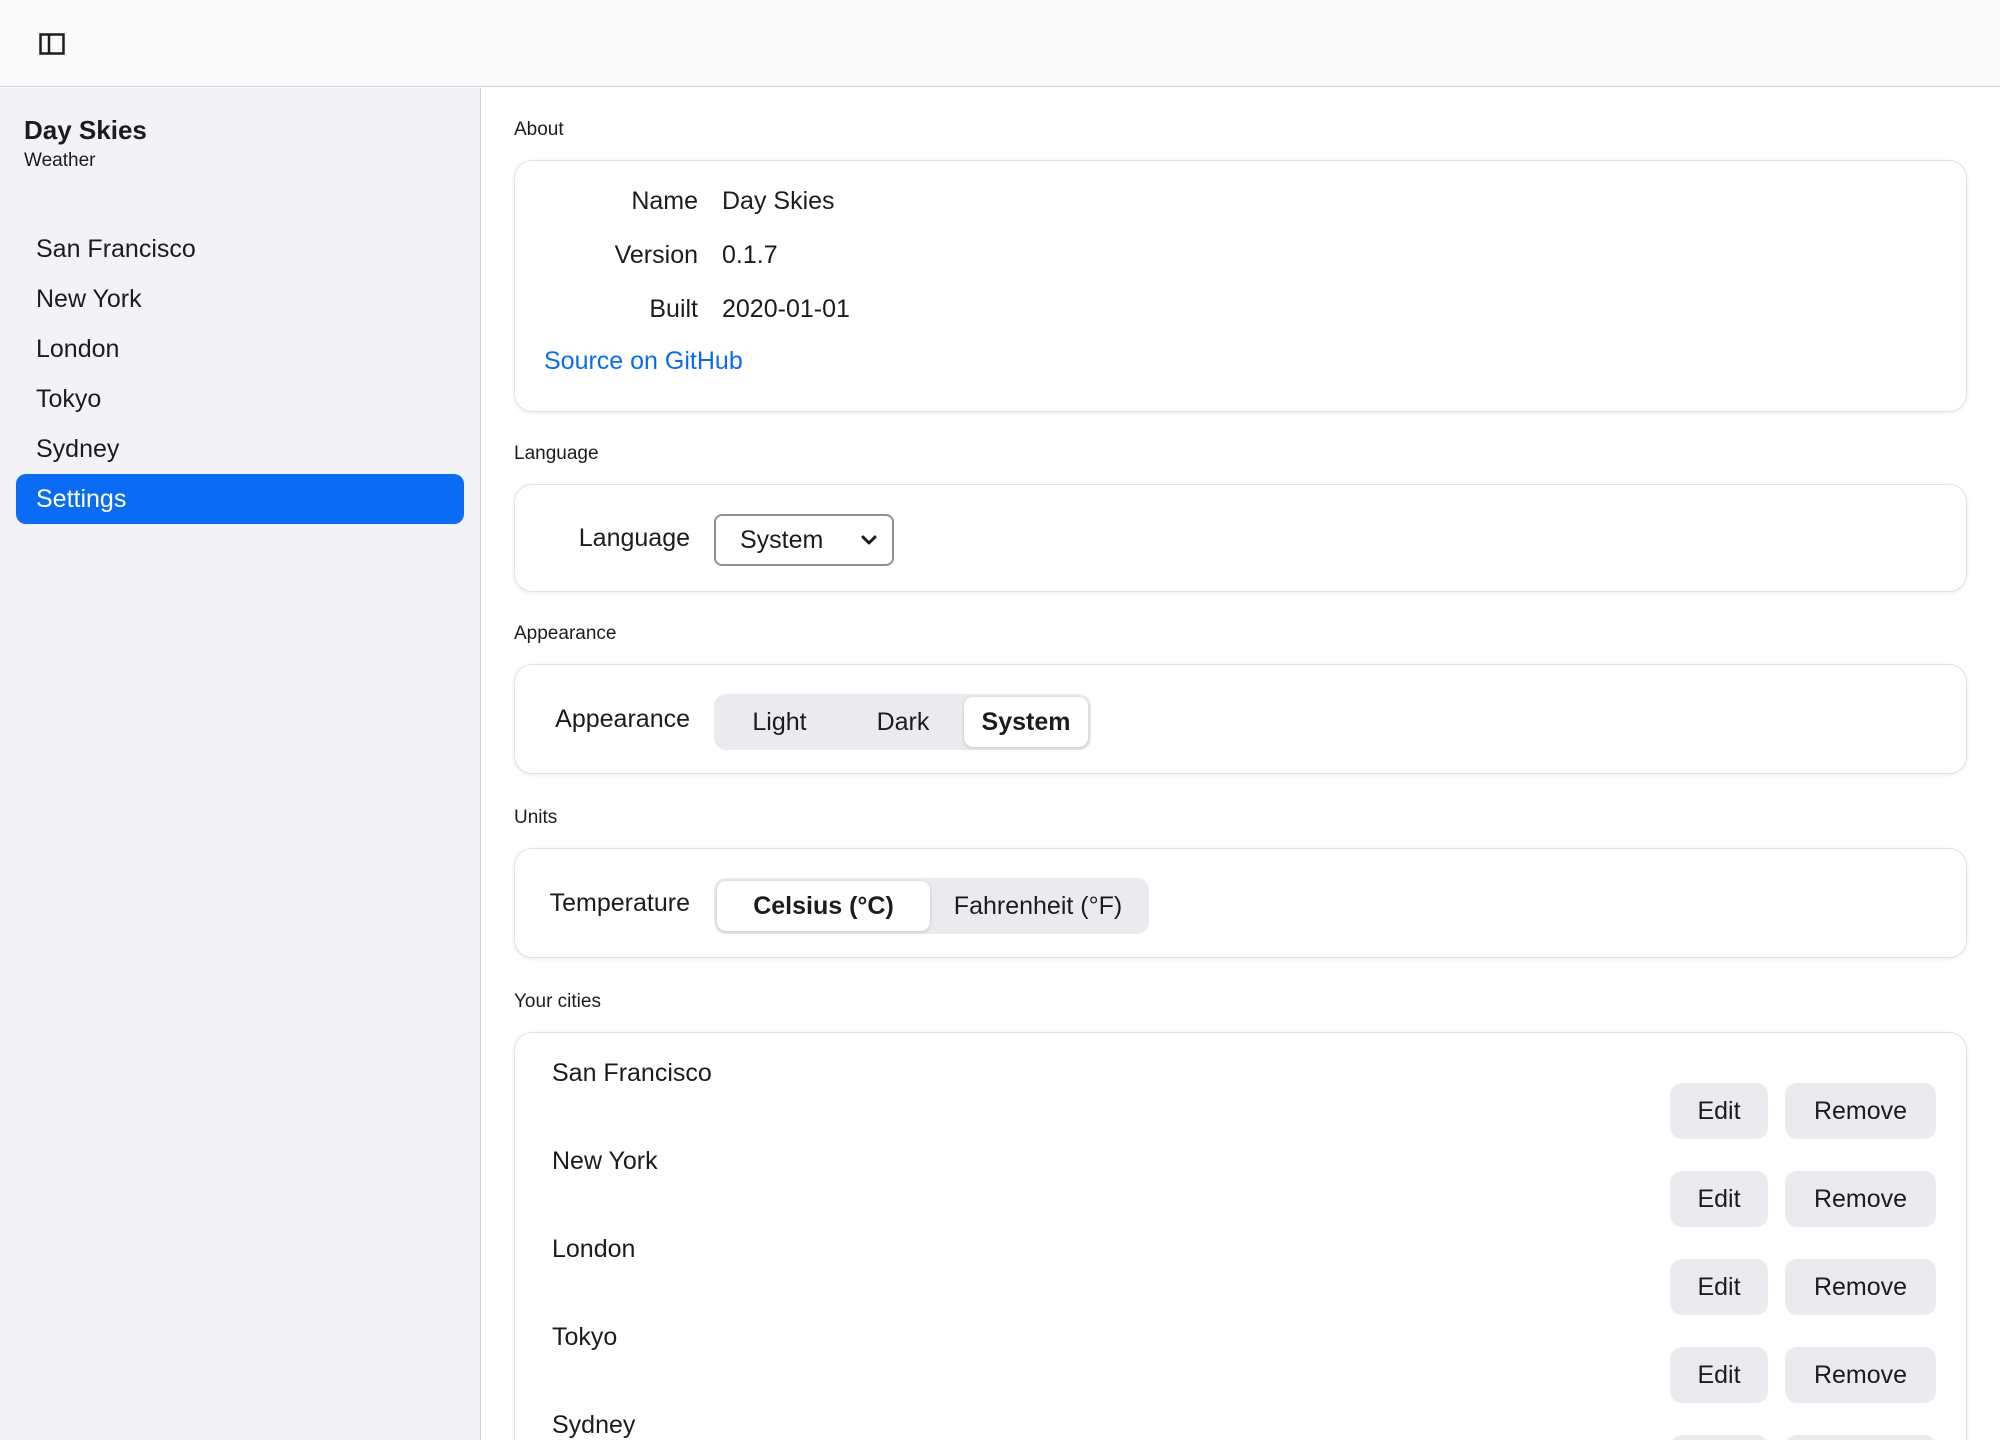 The image size is (2000, 1440). What do you see at coordinates (240, 249) in the screenshot?
I see `sidebar-item-san-francisco: San Francisco` at bounding box center [240, 249].